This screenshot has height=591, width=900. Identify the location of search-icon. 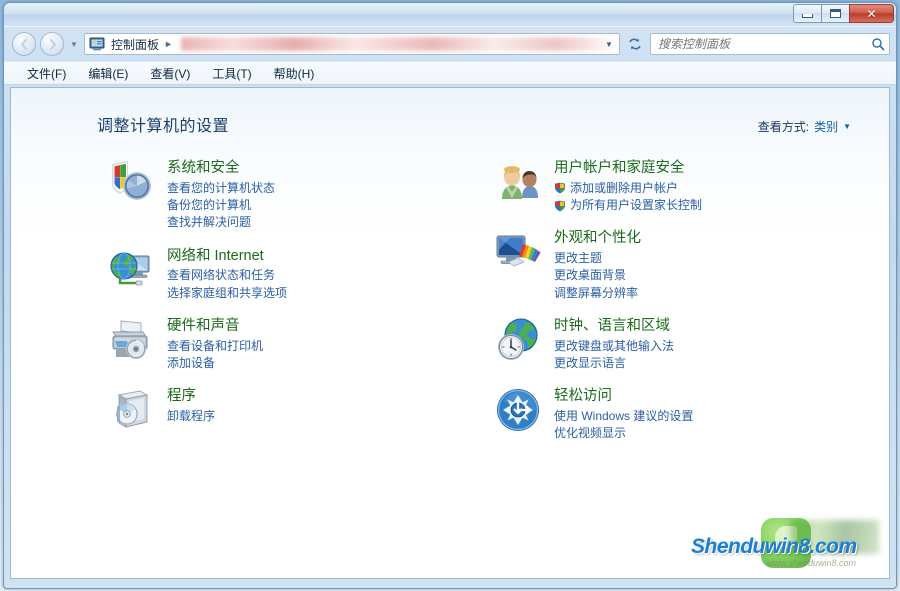
(878, 44).